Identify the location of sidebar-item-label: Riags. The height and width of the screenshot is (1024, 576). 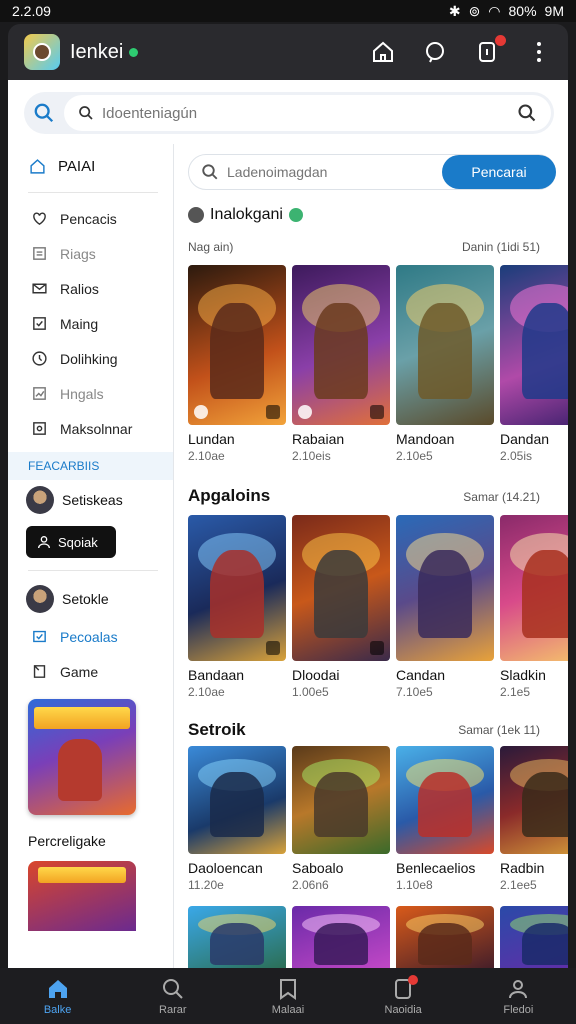
(78, 253).